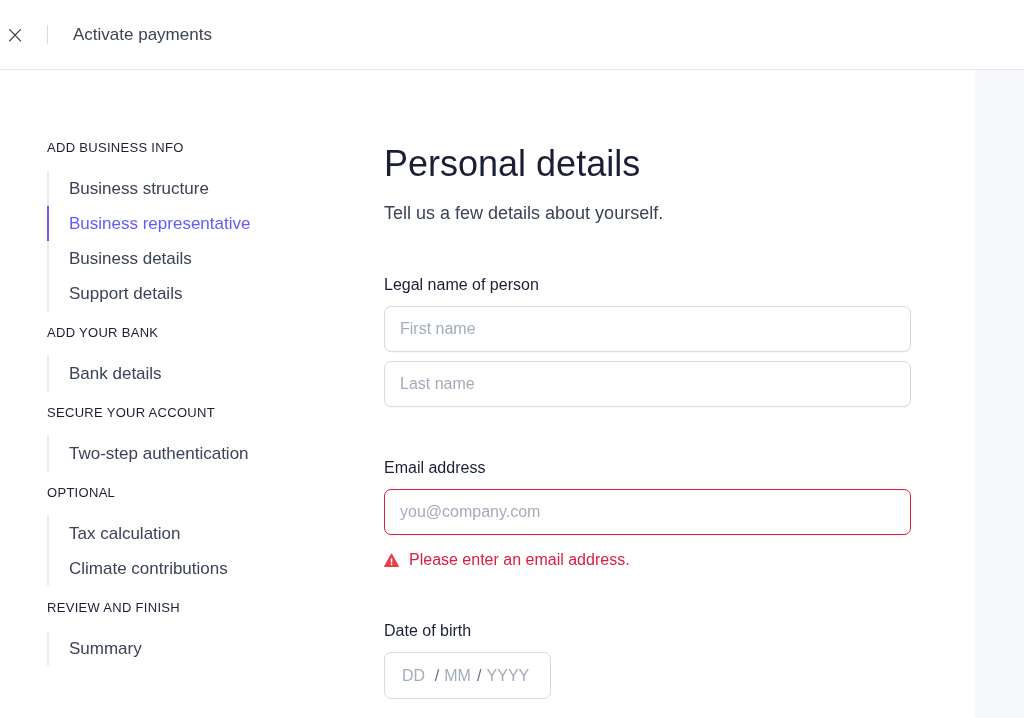  Describe the element at coordinates (513, 164) in the screenshot. I see `form-title: Personal details` at that location.